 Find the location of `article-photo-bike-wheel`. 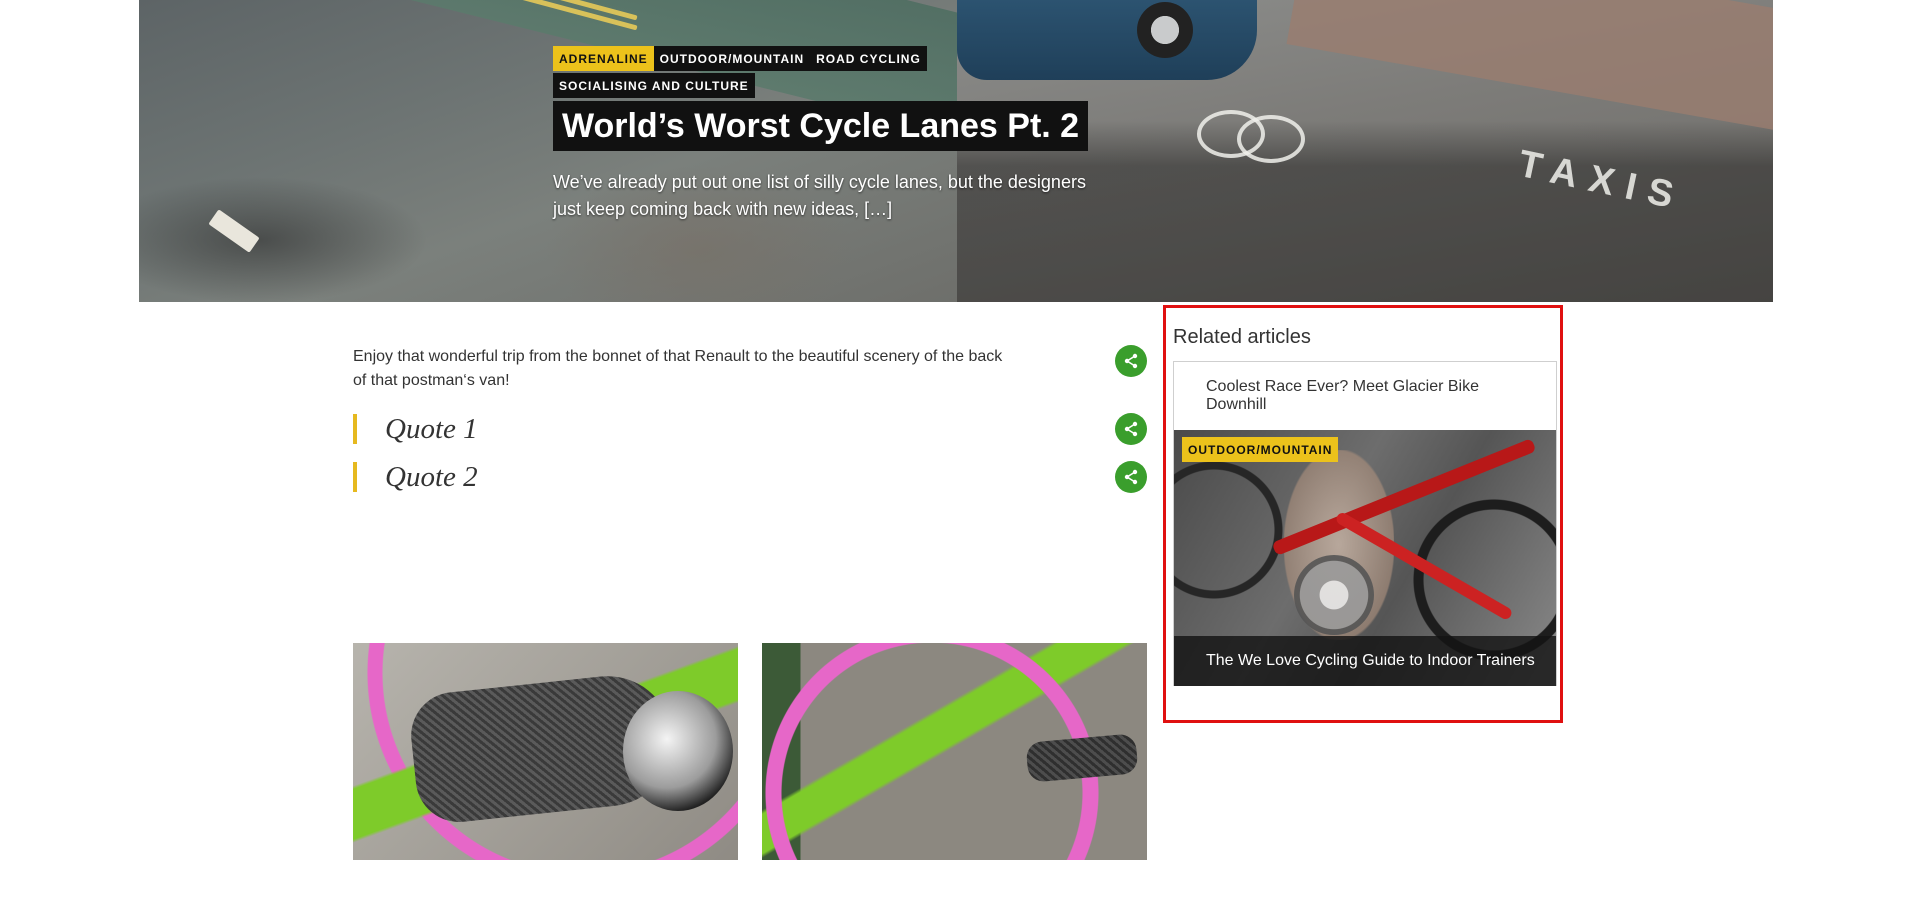

article-photo-bike-wheel is located at coordinates (954, 751).